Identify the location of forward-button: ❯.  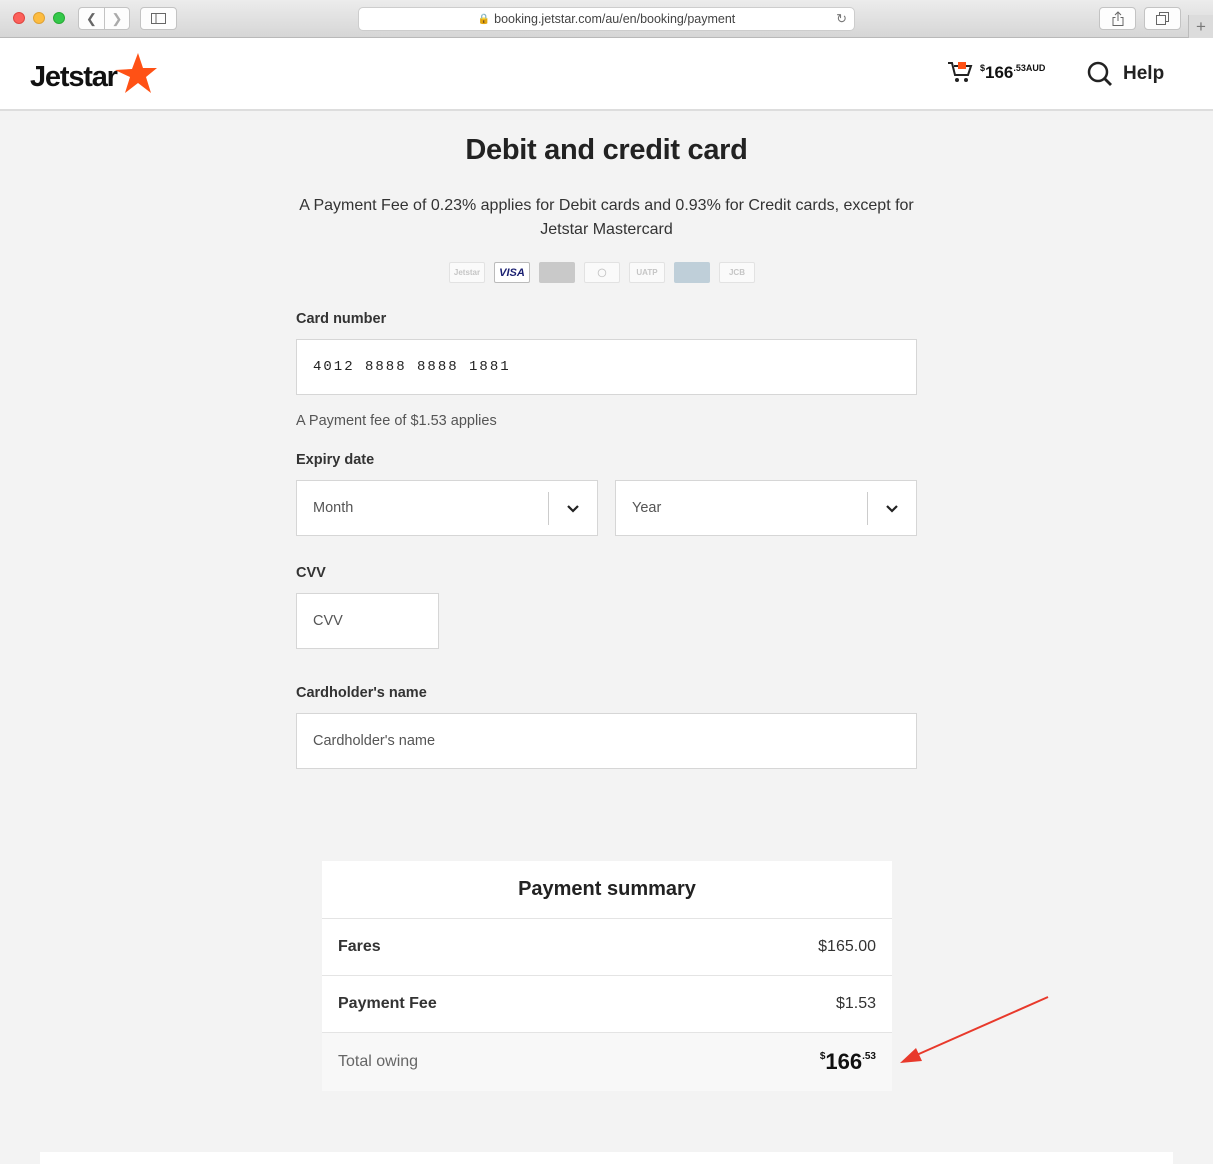
(116, 18).